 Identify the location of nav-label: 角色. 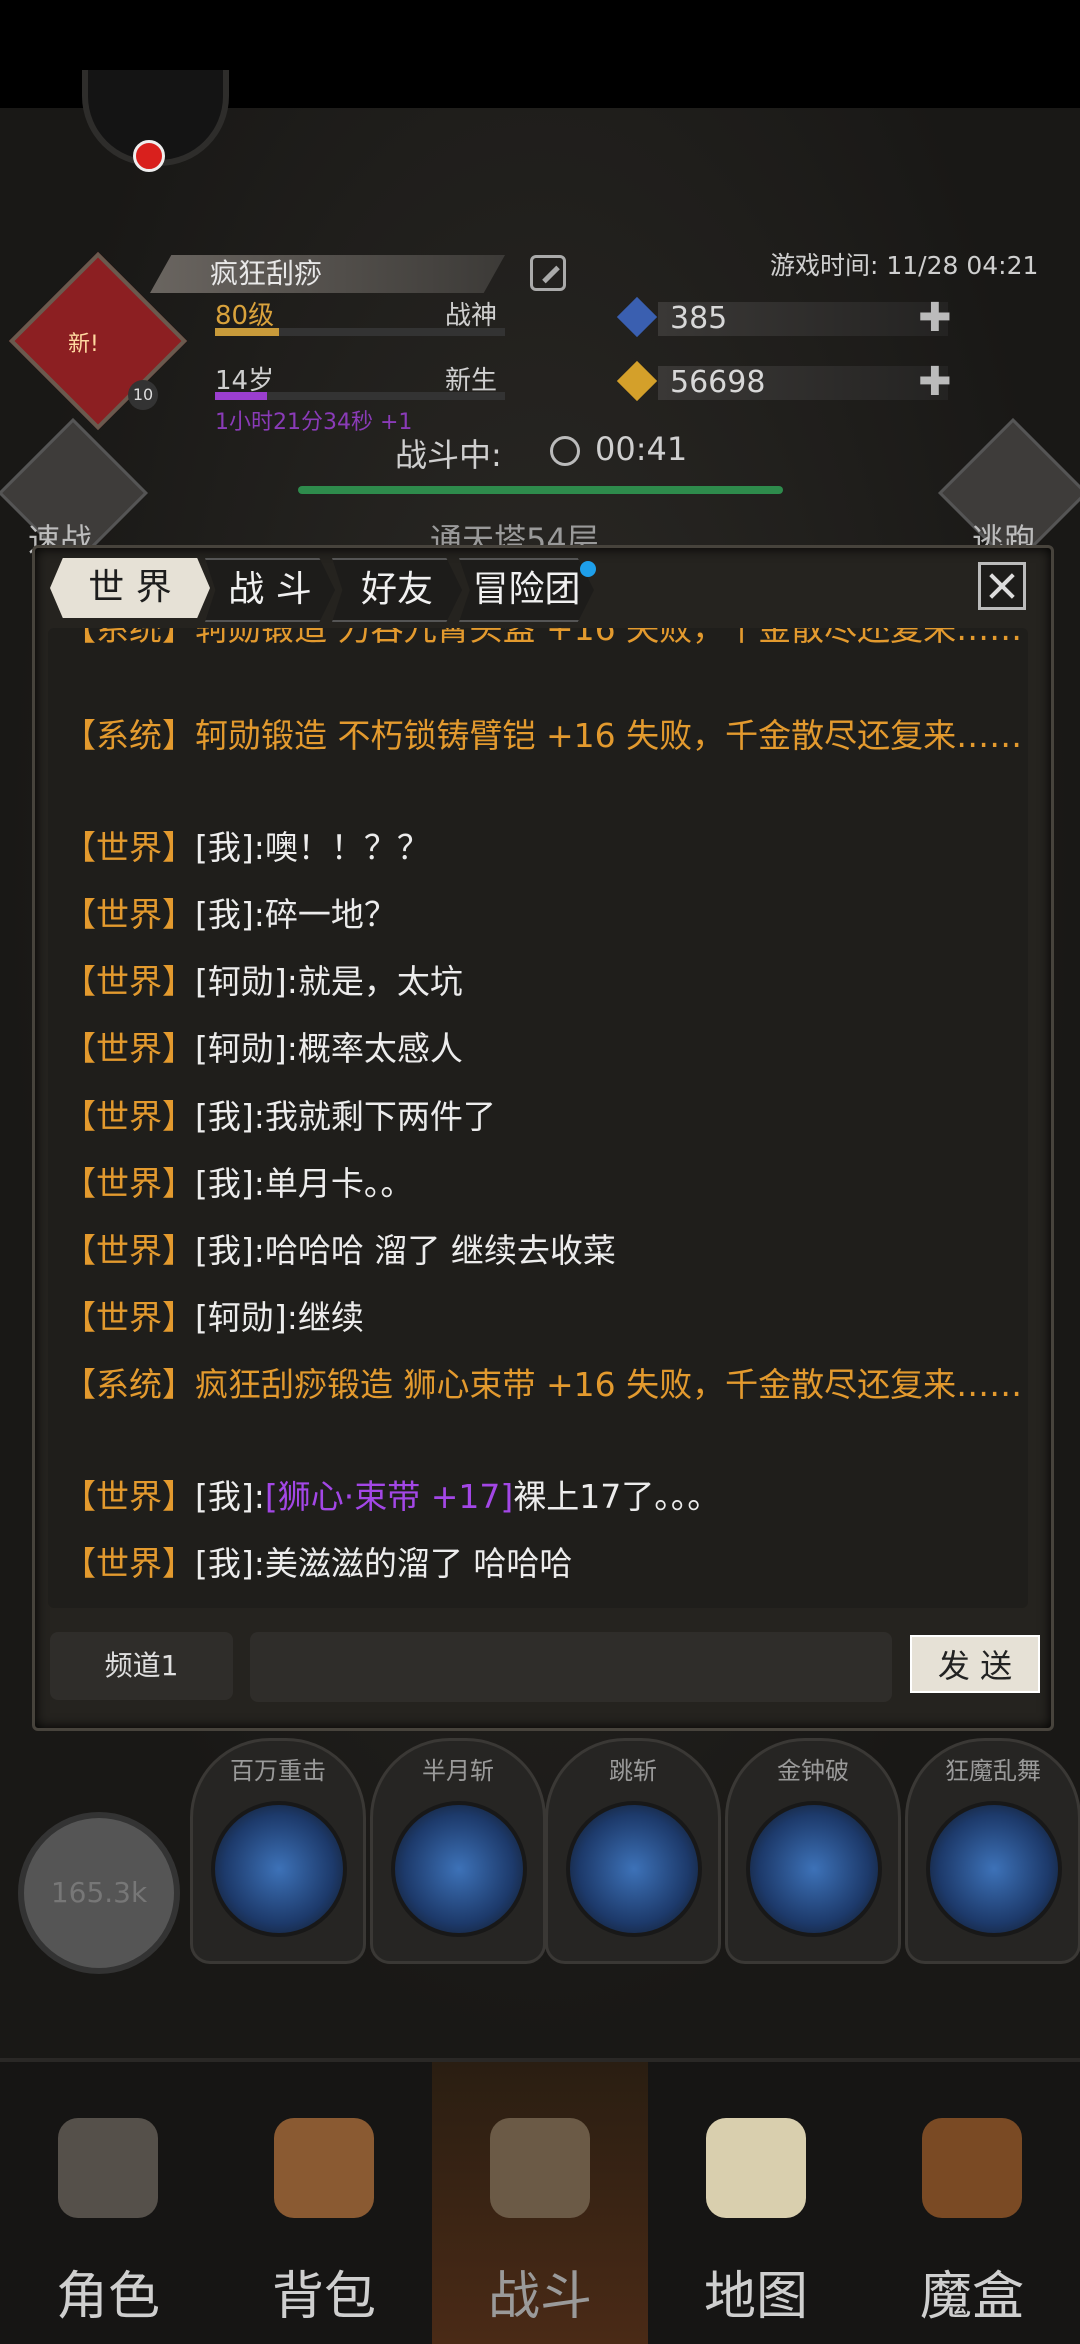
(107, 2297).